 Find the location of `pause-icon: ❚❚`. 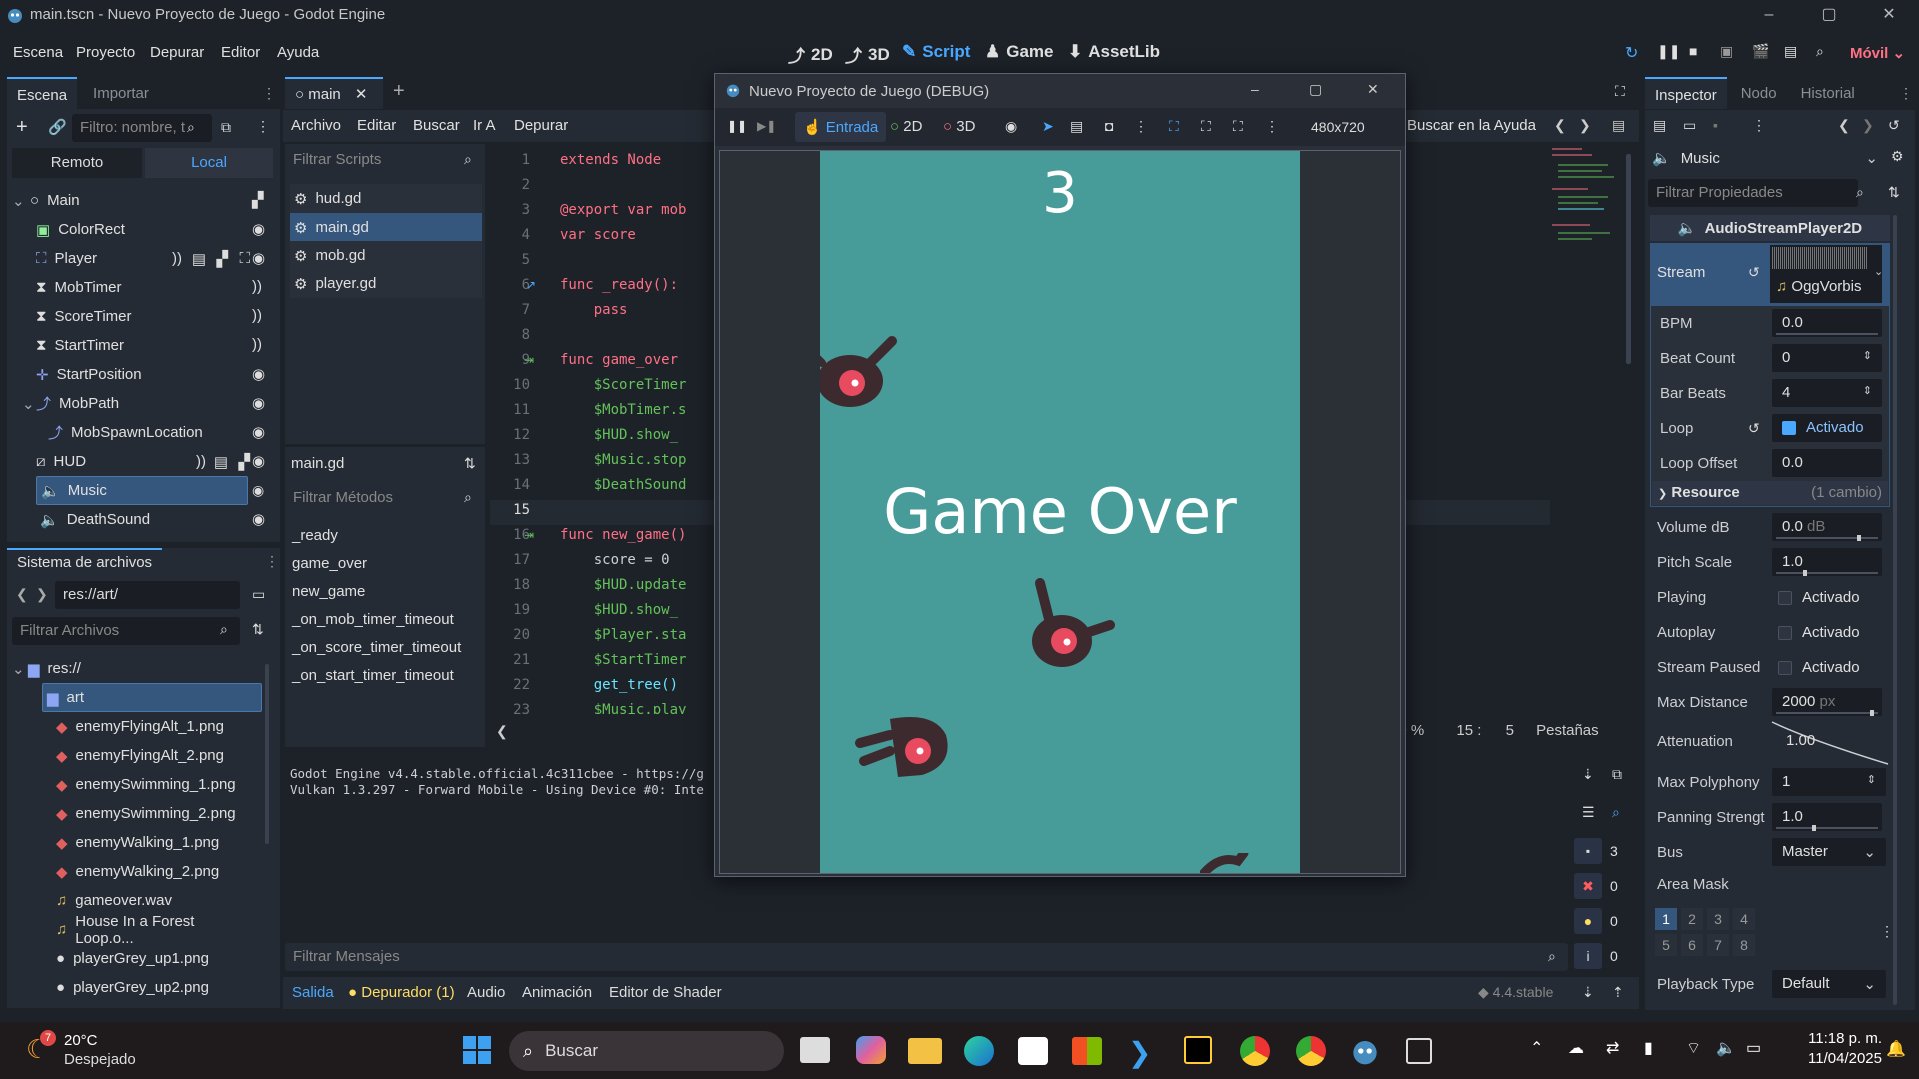

pause-icon: ❚❚ is located at coordinates (737, 126).